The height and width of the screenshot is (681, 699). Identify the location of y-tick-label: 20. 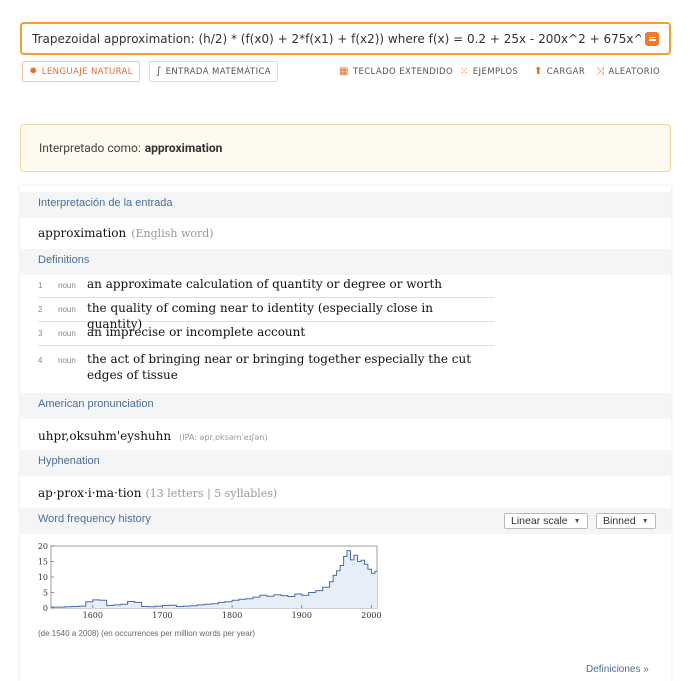
(43, 546).